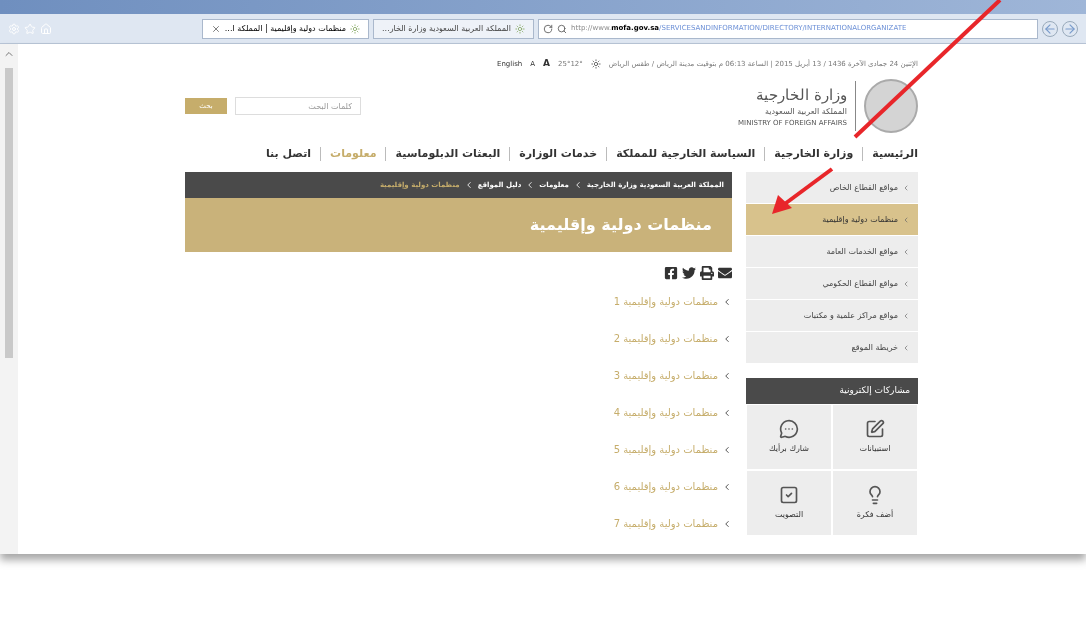 The height and width of the screenshot is (622, 1086). I want to click on nav-link: البعثات الدبلوماسية, so click(448, 154).